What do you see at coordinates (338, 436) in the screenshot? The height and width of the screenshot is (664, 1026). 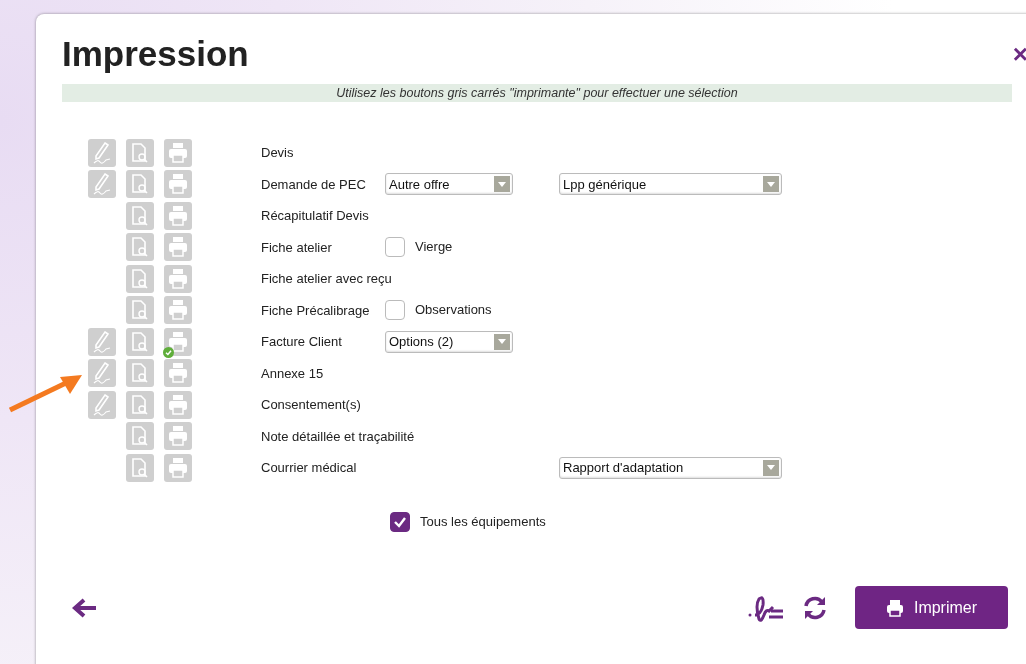 I see `document-label: Note détaillée et traçabilité` at bounding box center [338, 436].